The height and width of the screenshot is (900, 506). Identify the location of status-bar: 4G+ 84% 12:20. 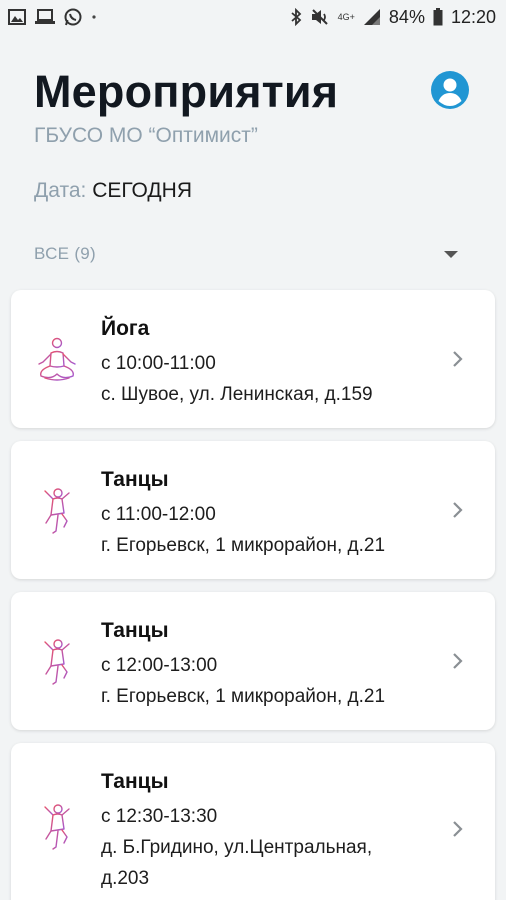
(253, 17).